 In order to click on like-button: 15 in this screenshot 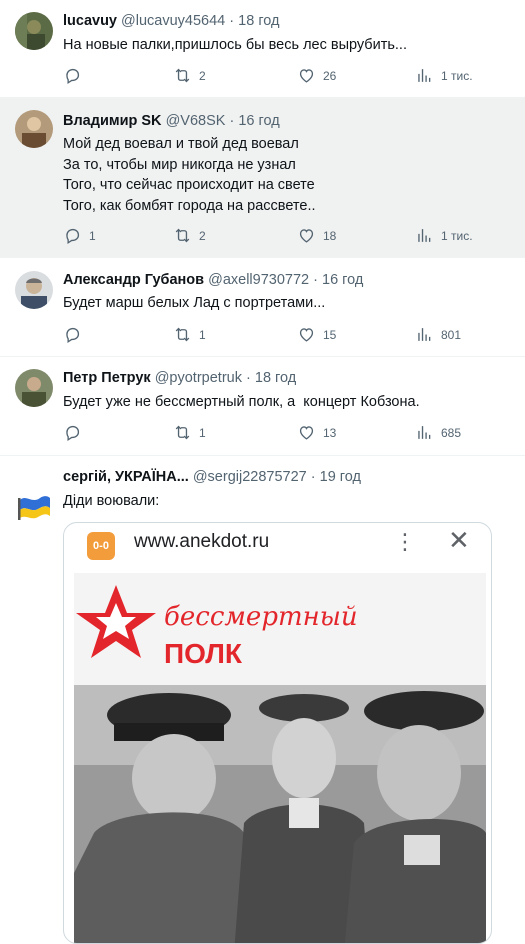, I will do `click(316, 334)`.